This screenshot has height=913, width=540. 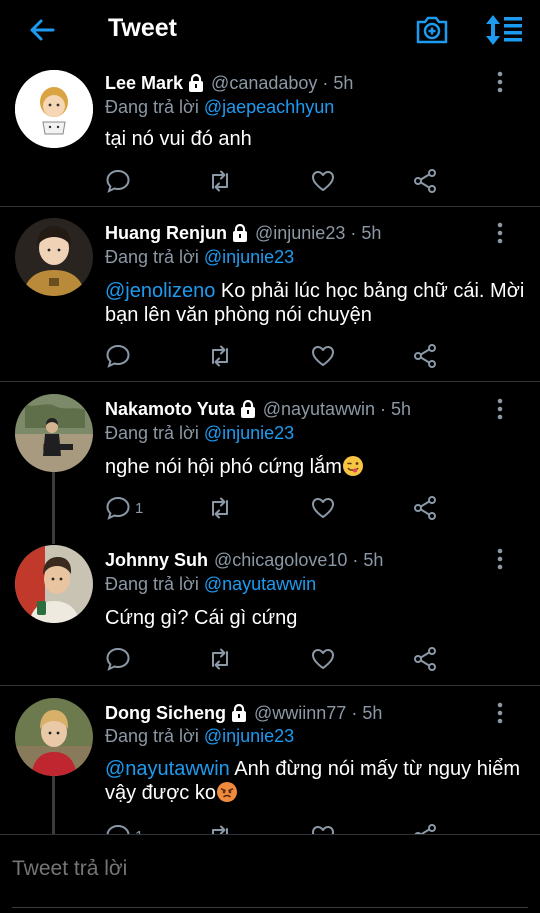 I want to click on handle: @canadaboy, so click(x=264, y=83).